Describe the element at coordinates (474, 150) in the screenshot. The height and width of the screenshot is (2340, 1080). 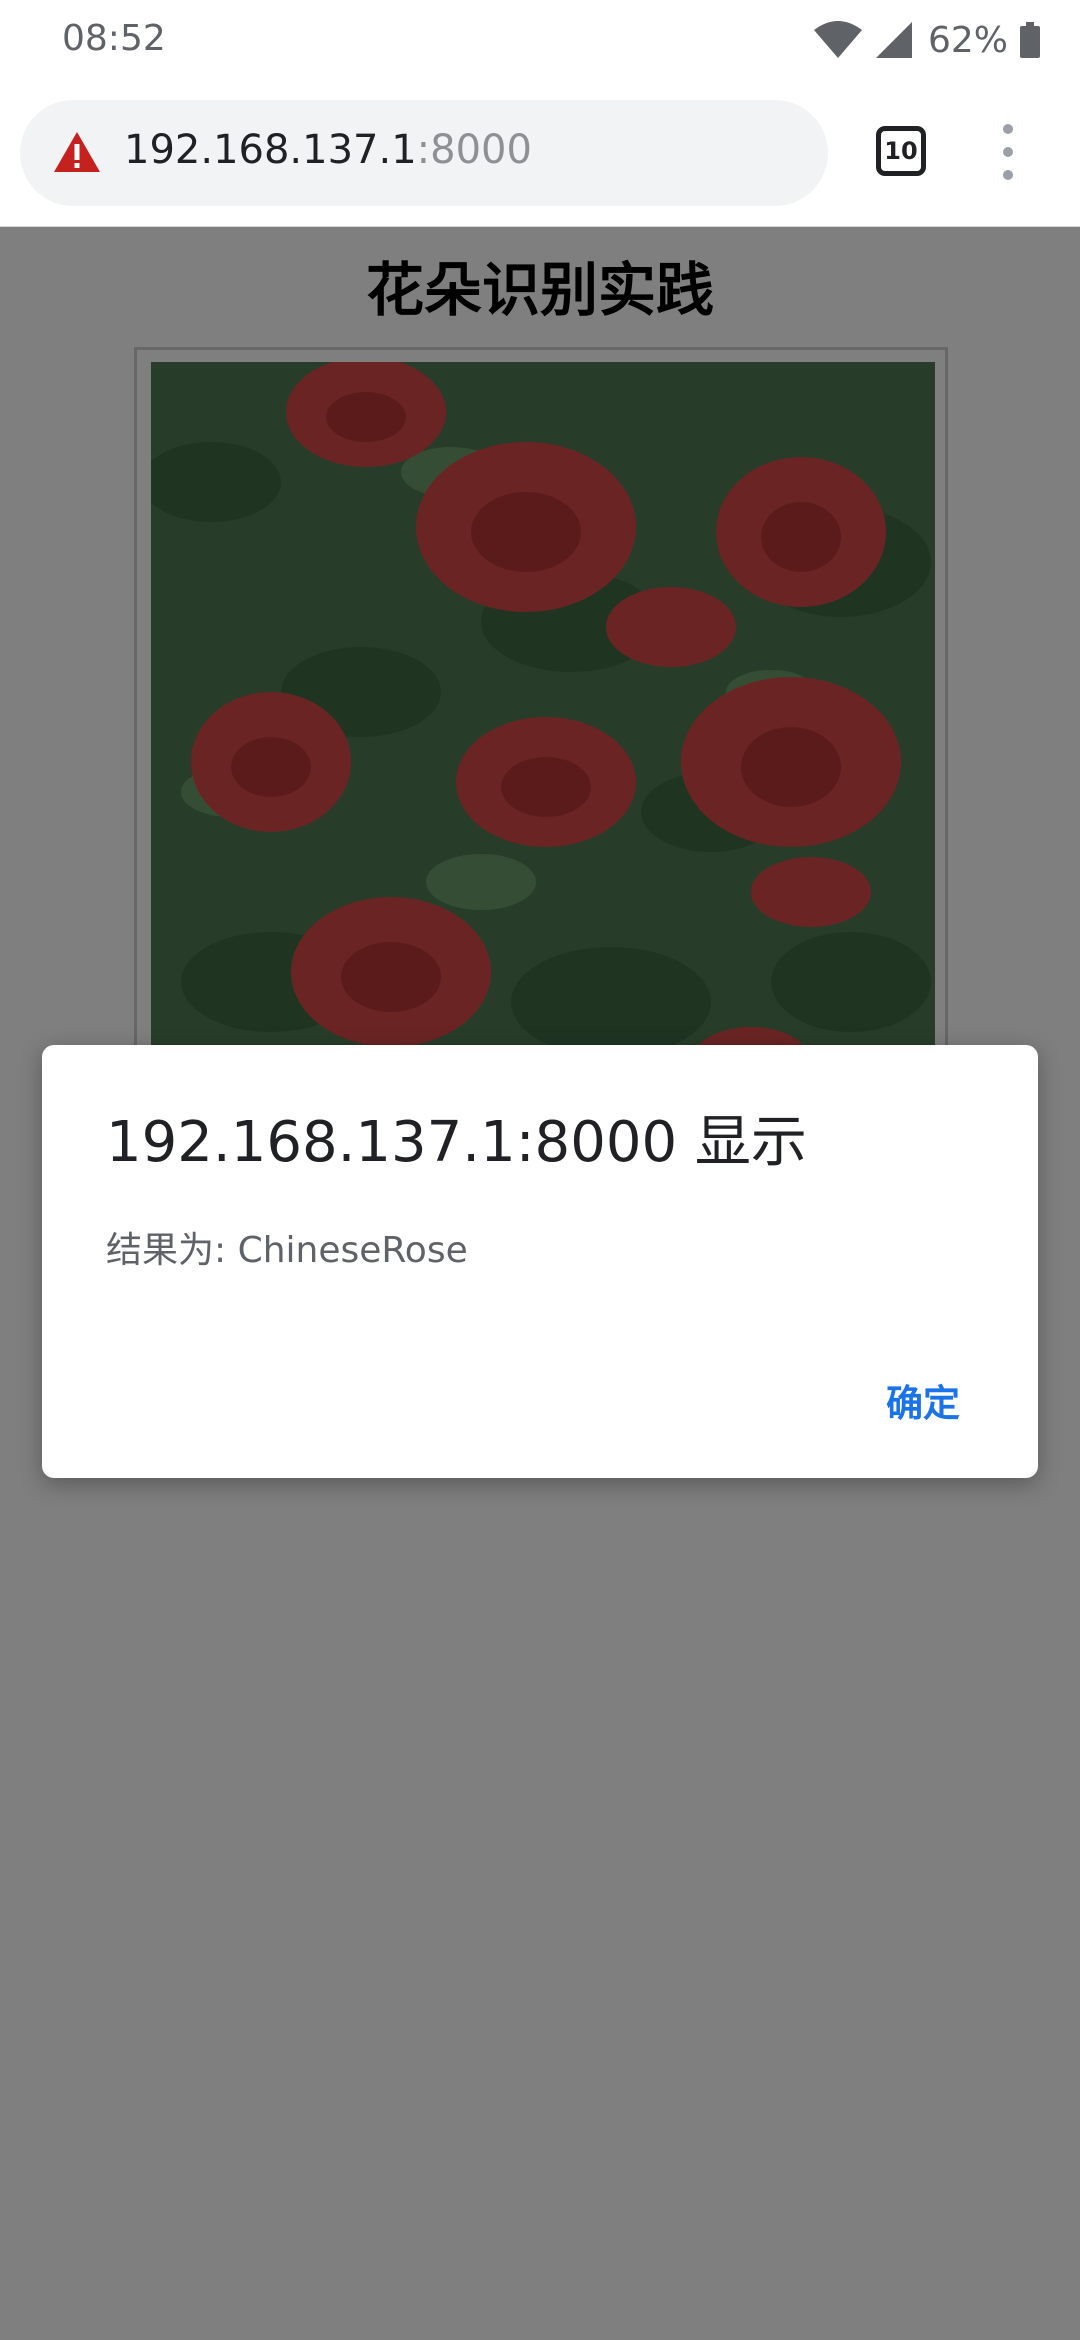
I see `url-port: :8000` at that location.